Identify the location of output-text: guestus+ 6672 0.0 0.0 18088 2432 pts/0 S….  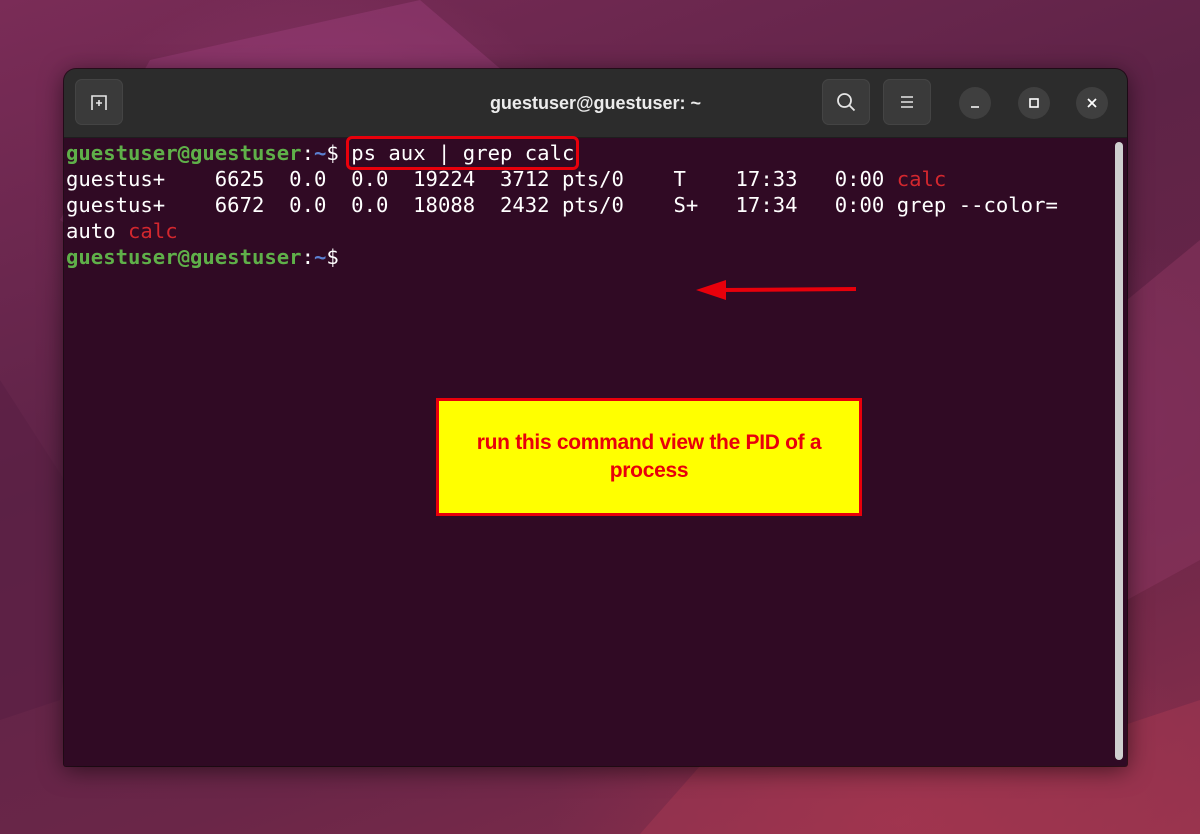
(562, 205).